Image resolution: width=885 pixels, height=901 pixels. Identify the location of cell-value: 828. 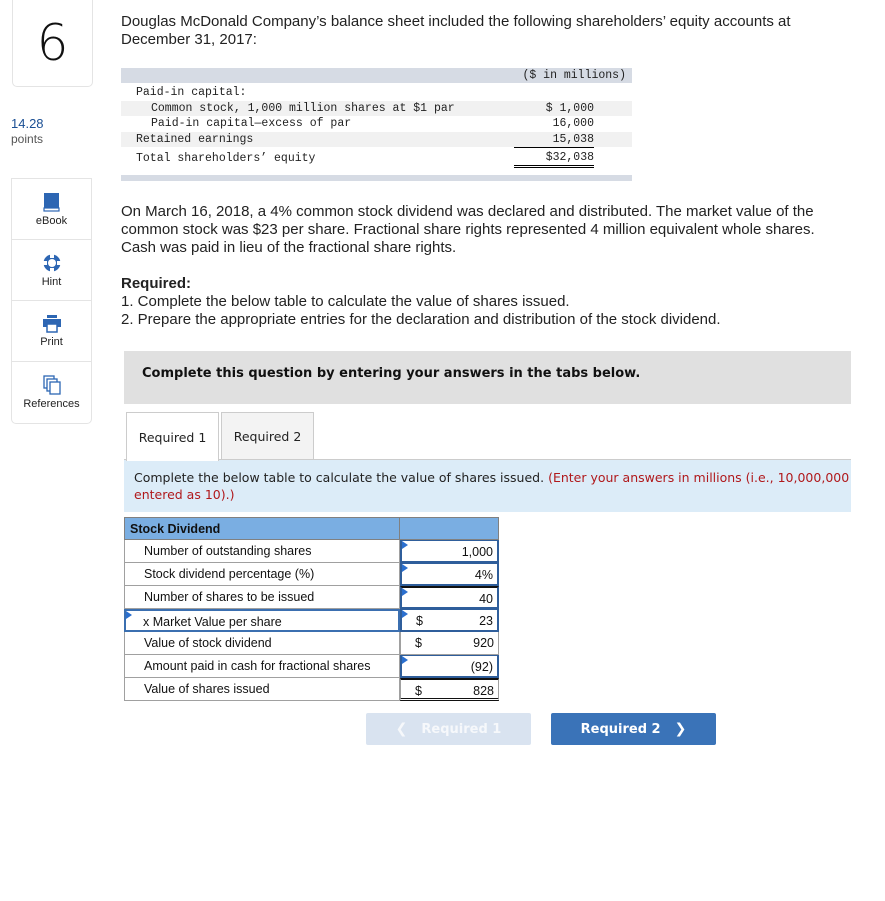
(483, 691).